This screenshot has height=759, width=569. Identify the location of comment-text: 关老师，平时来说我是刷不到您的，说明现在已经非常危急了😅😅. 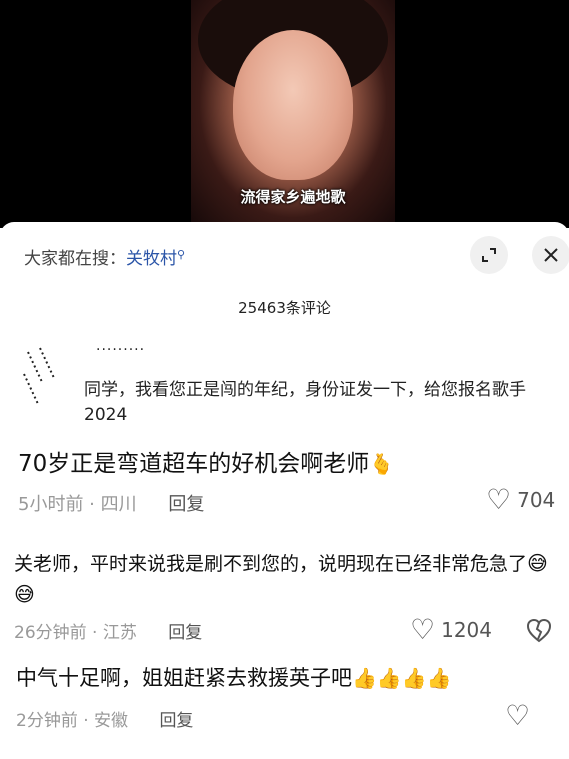
(281, 578).